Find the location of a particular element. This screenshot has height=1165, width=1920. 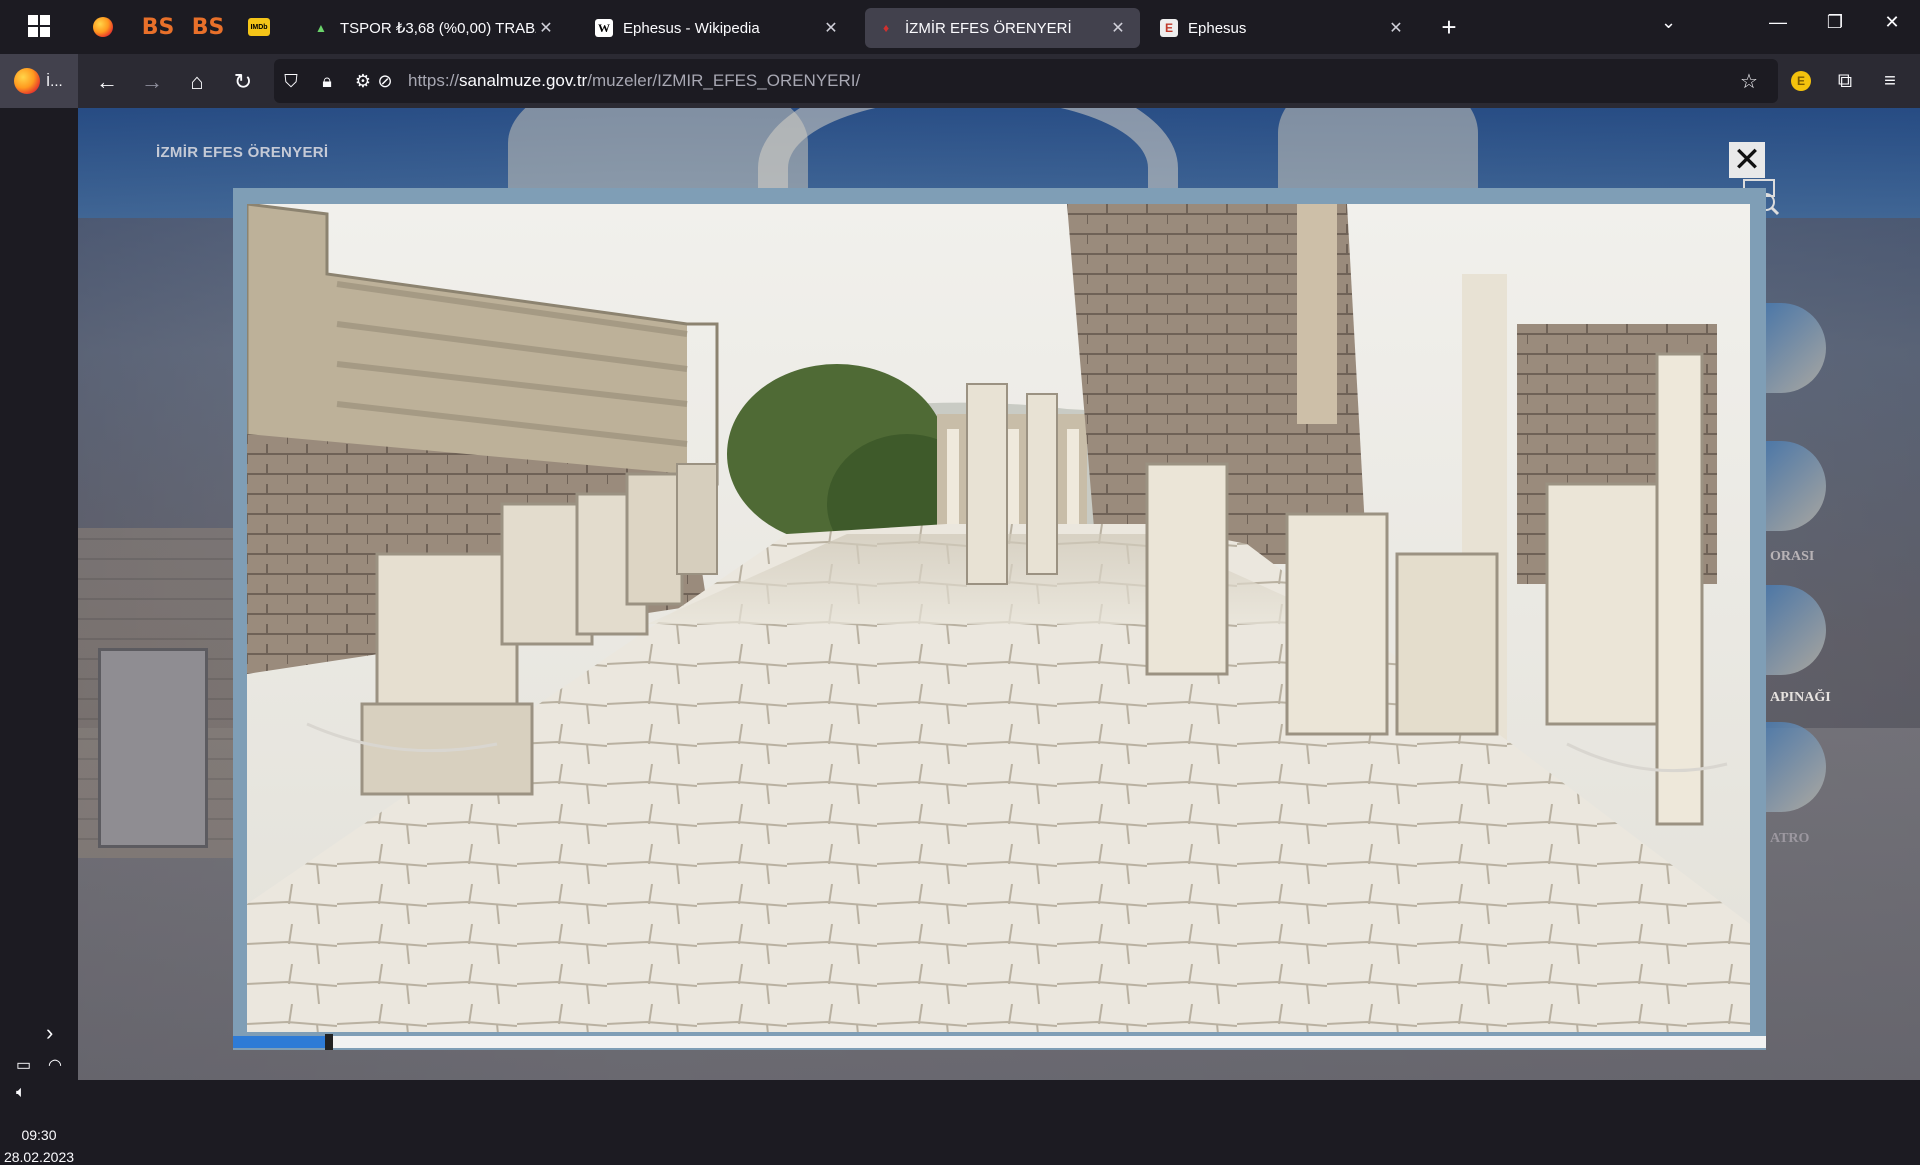

tab-label: Ephesus - Wikipedia is located at coordinates (691, 28).